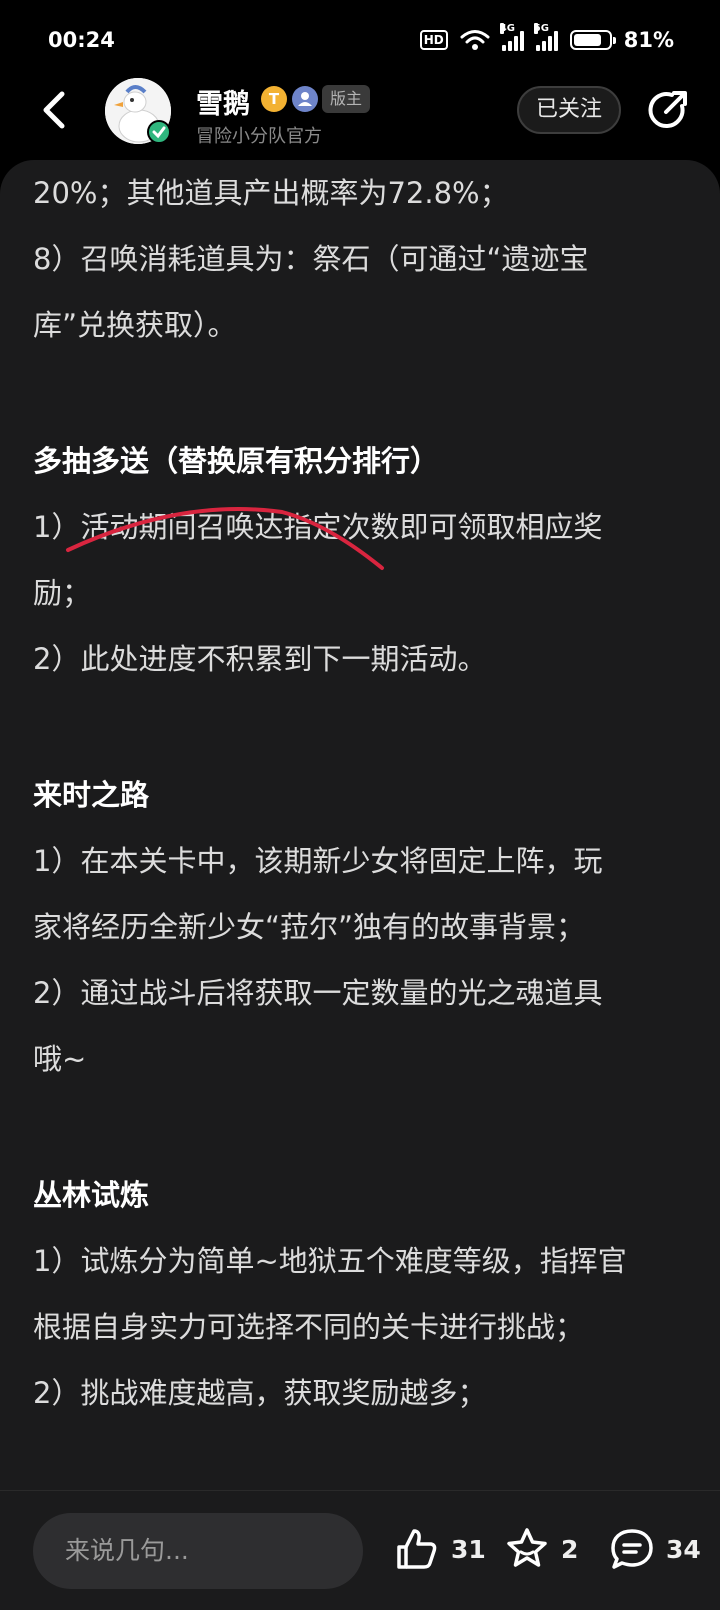 This screenshot has width=720, height=1610. I want to click on comment-bubble-icon, so click(632, 1549).